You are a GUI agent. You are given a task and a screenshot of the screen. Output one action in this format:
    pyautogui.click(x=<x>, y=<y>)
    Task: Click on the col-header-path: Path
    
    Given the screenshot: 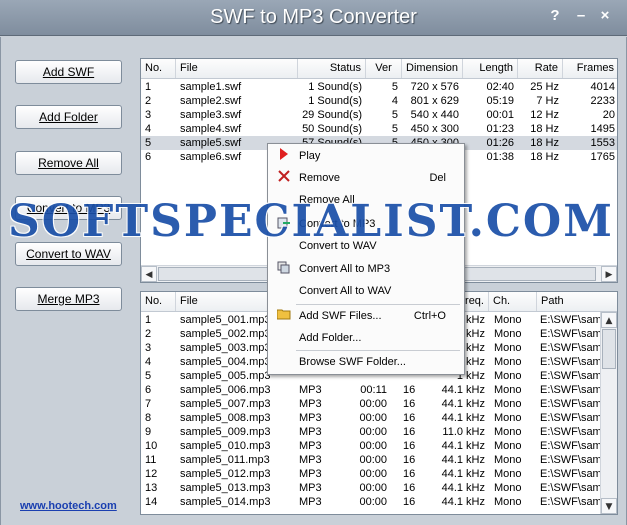 What is the action you would take?
    pyautogui.click(x=577, y=301)
    